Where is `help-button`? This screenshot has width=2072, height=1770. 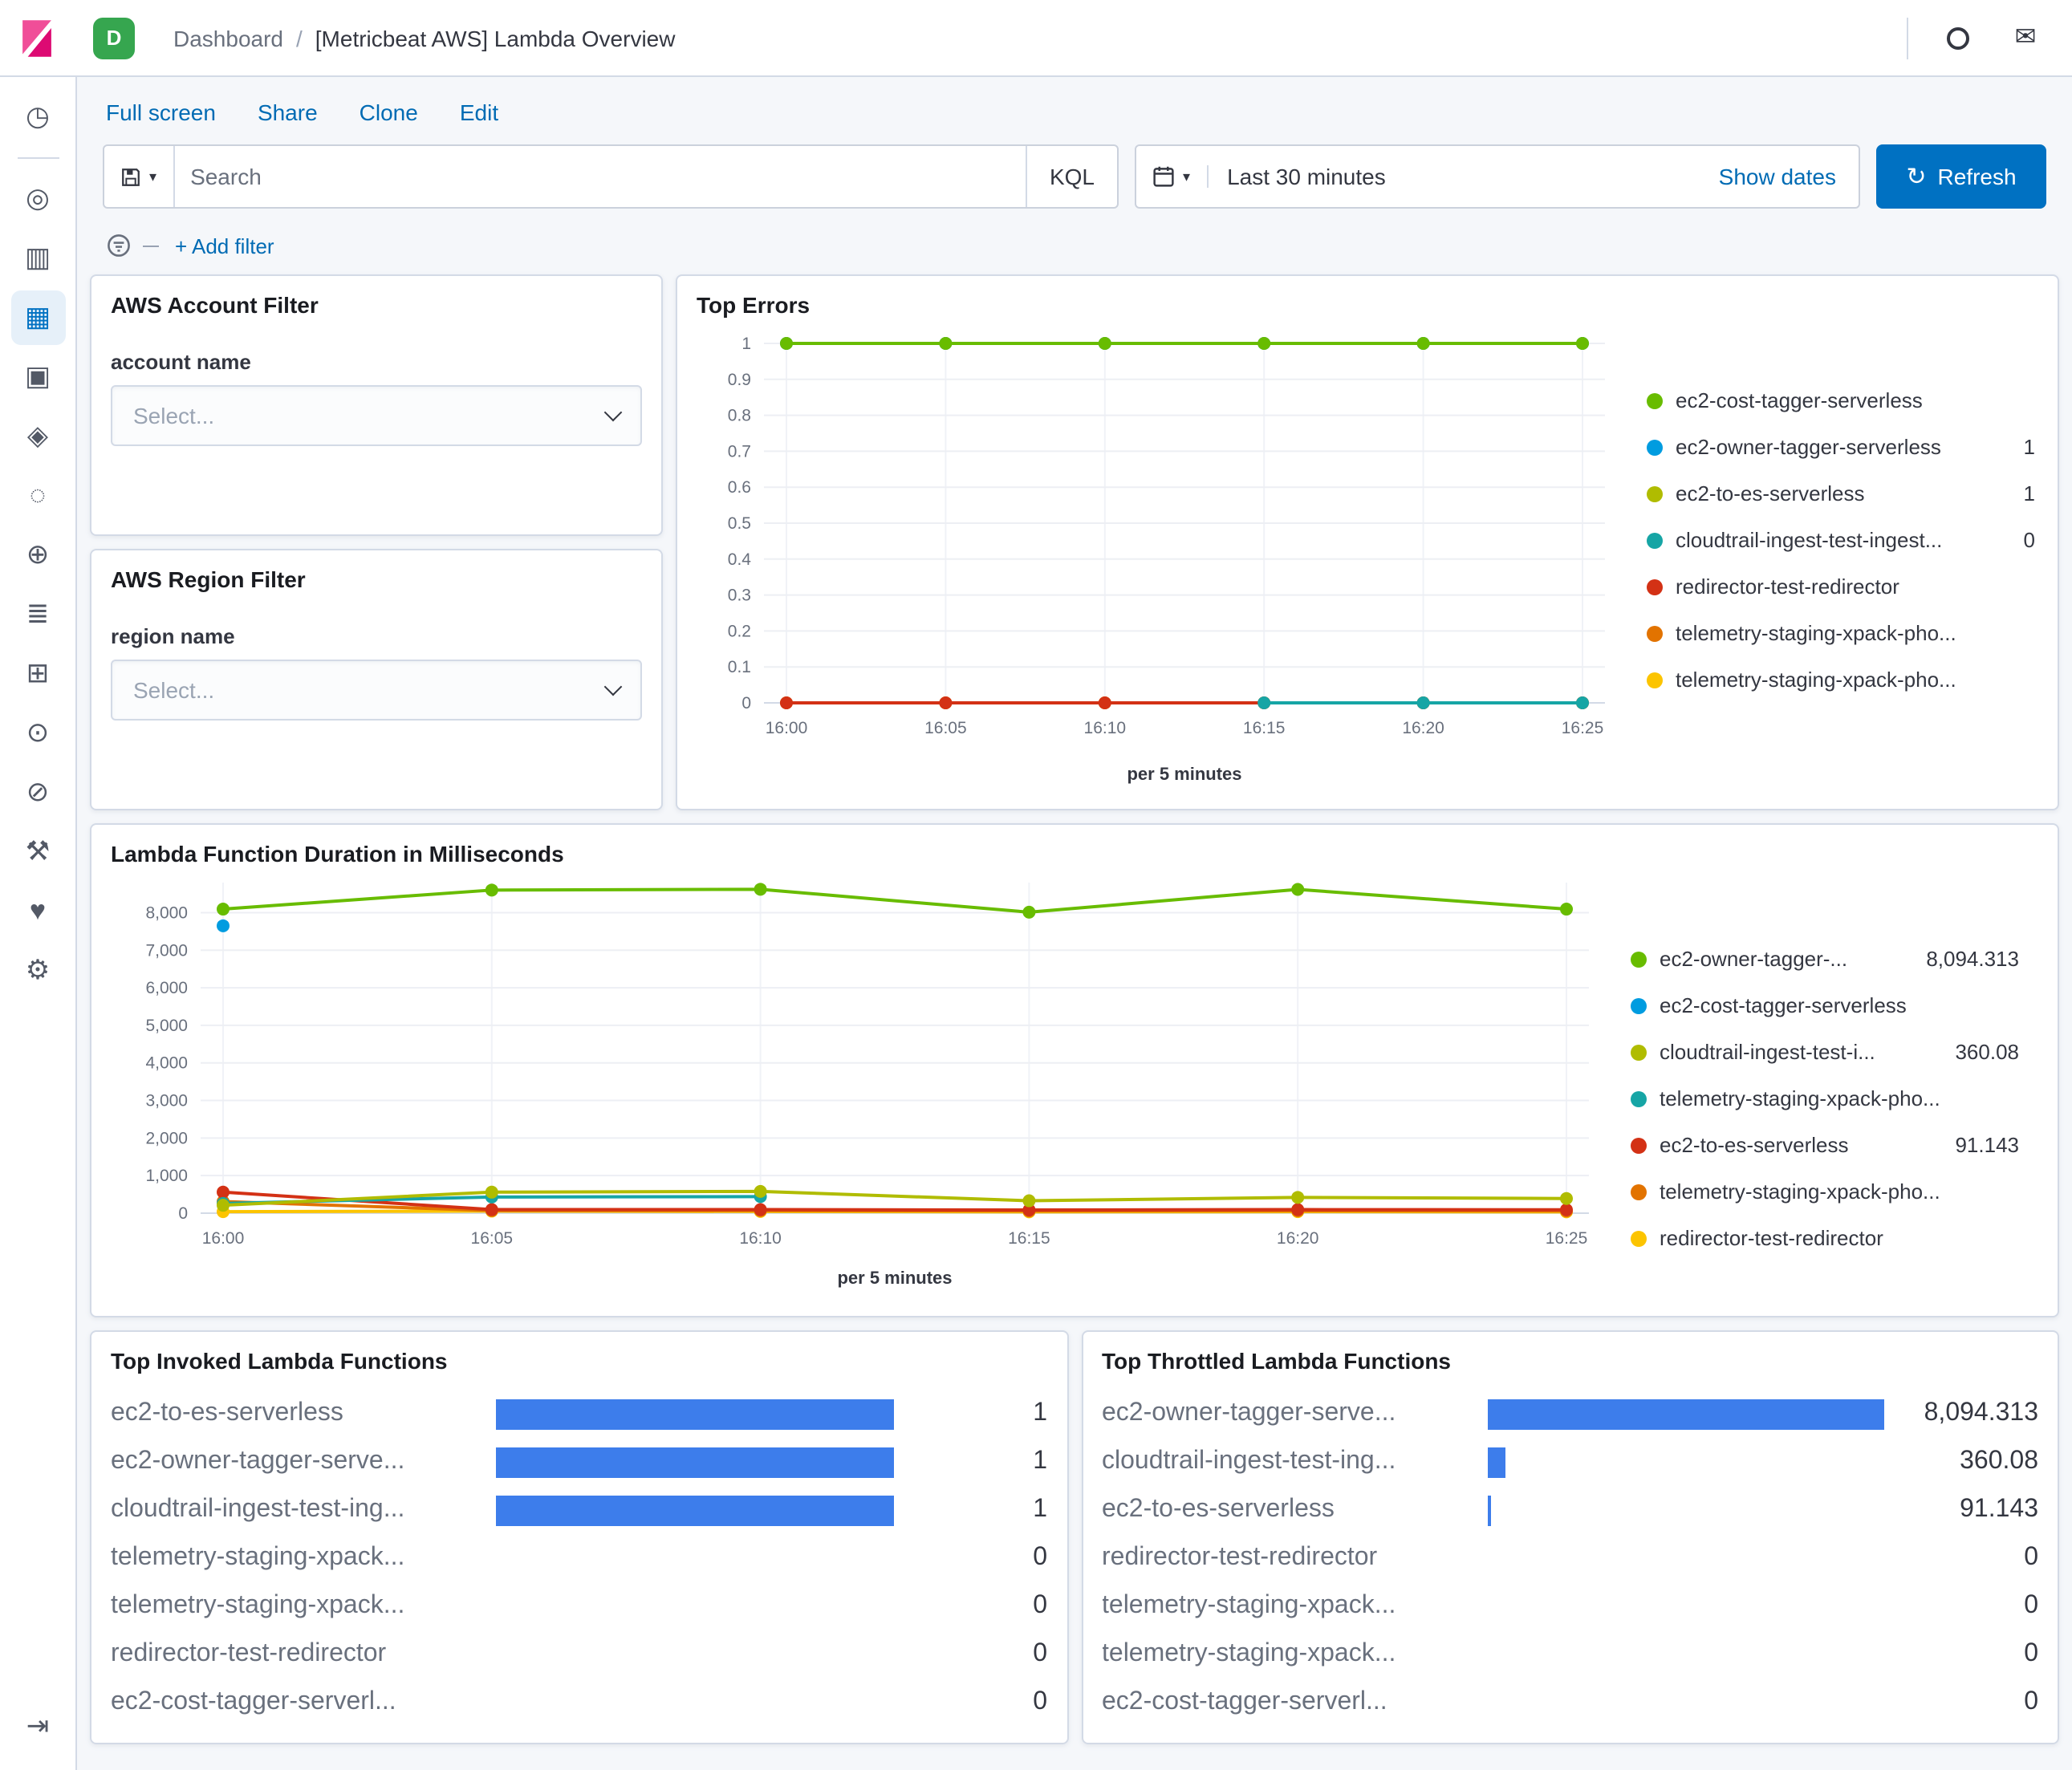 help-button is located at coordinates (1958, 37).